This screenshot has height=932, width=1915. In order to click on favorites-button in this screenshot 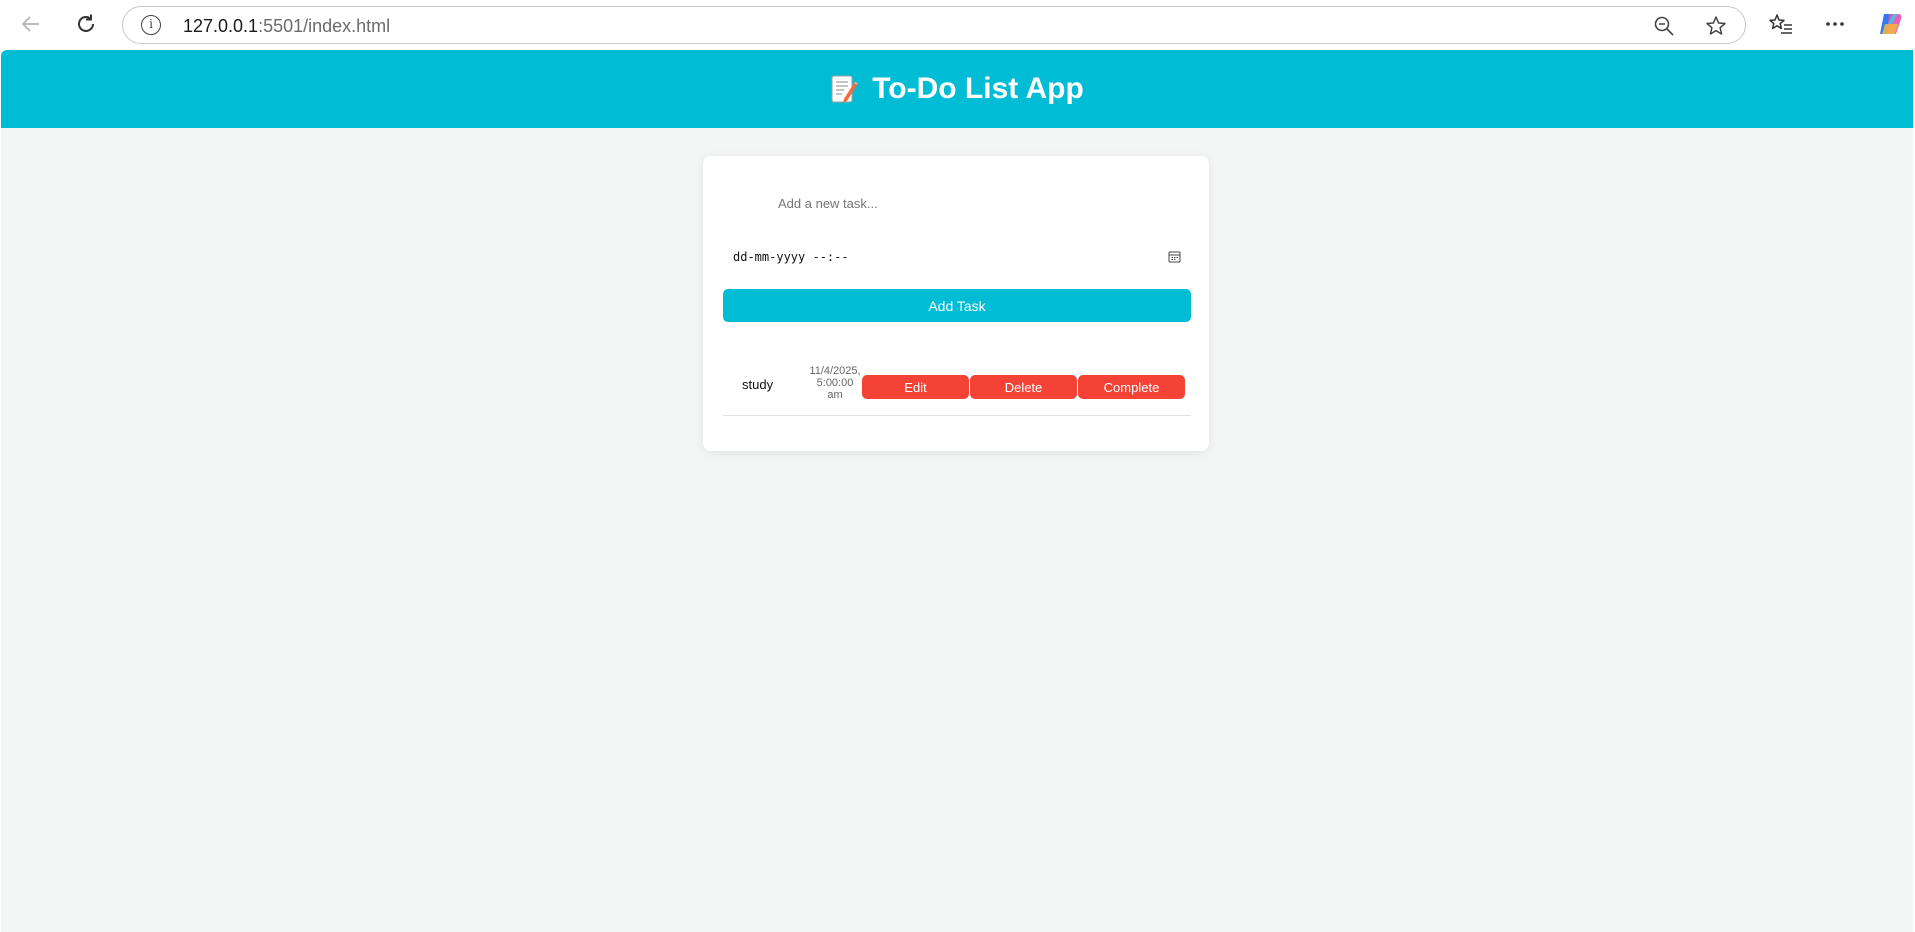, I will do `click(1781, 24)`.